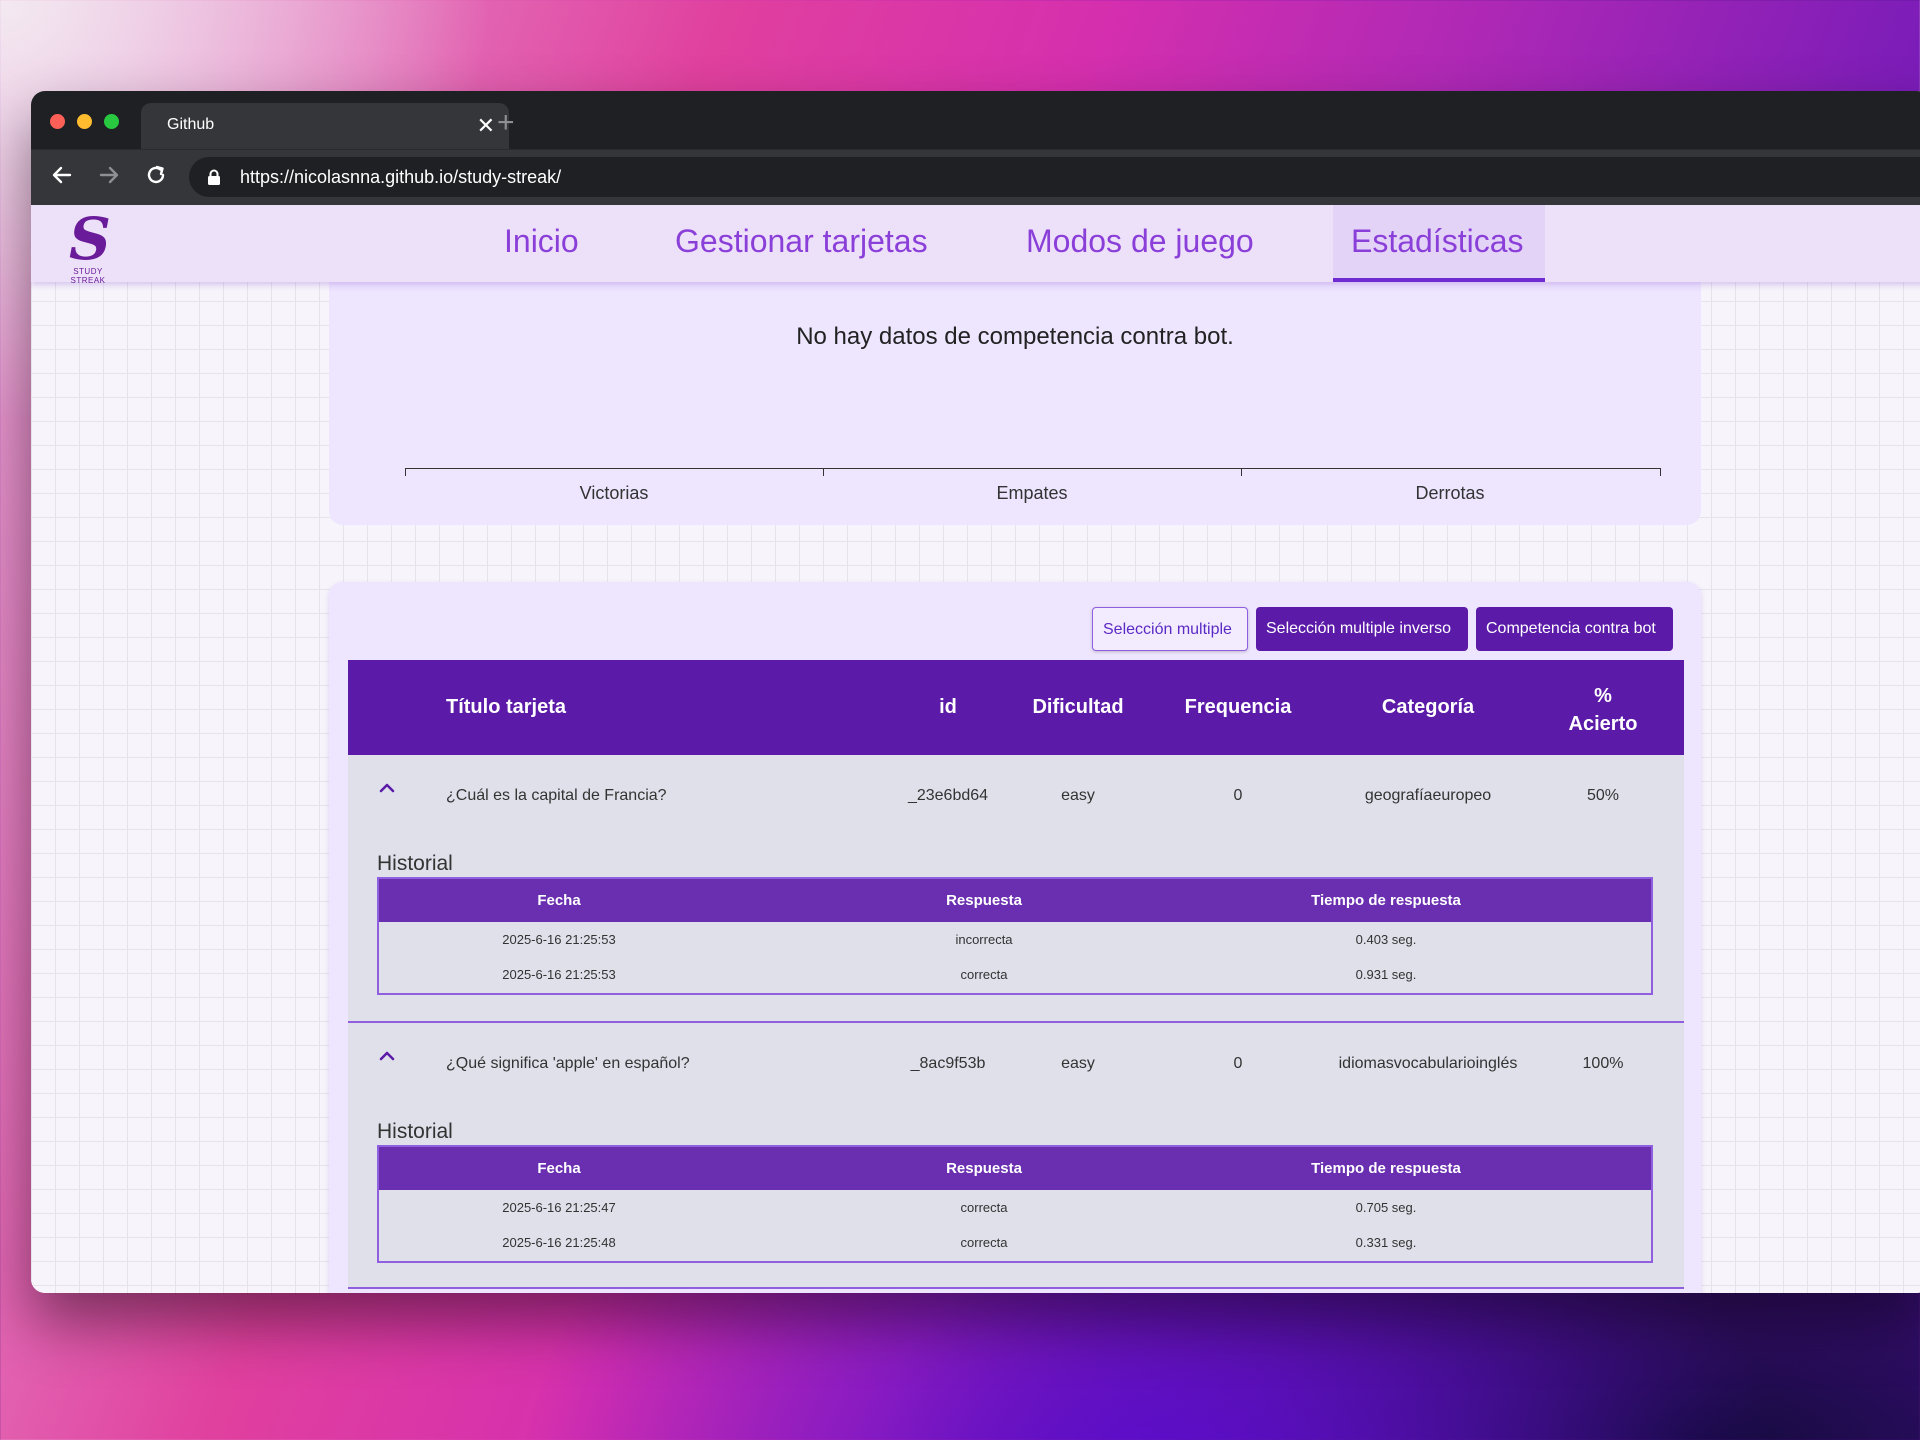  What do you see at coordinates (1450, 493) in the screenshot?
I see `axis-label-derrotas: Derrotas` at bounding box center [1450, 493].